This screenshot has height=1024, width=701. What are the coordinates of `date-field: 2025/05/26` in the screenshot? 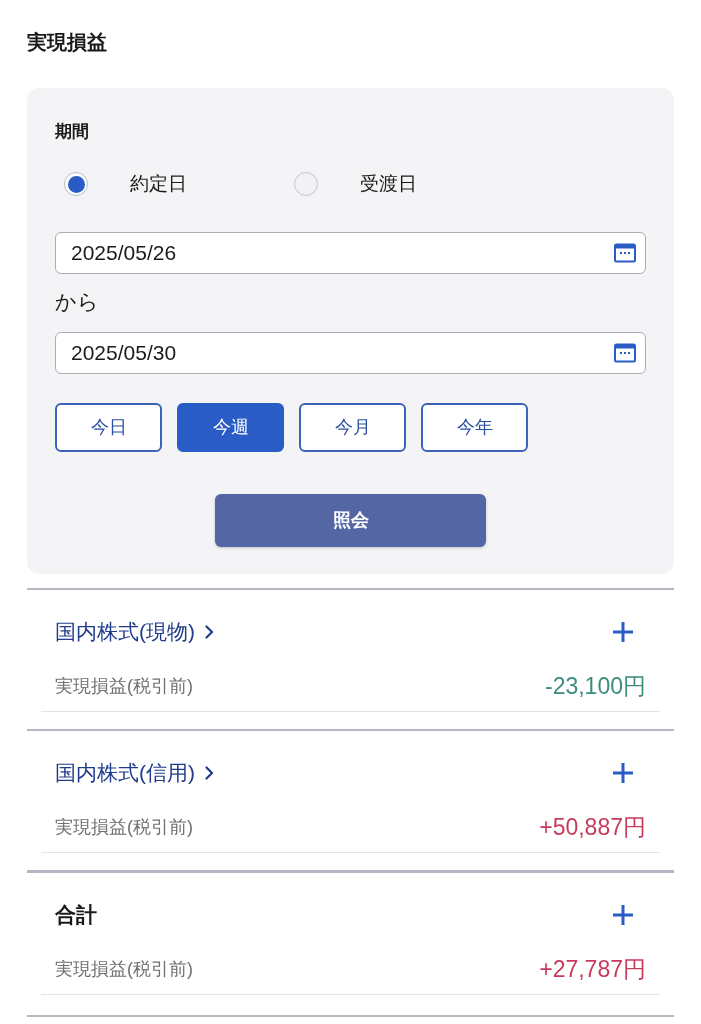 It's located at (350, 253).